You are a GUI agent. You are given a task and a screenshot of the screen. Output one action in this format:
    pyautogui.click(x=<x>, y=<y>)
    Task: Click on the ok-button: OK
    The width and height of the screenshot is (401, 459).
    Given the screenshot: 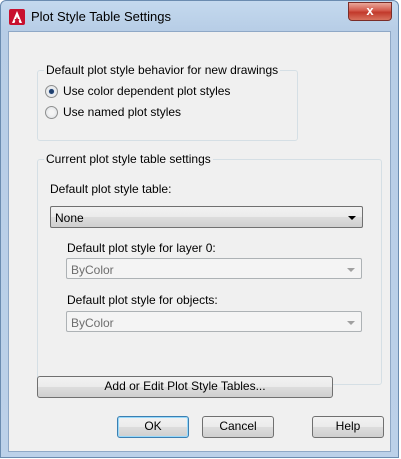 What is the action you would take?
    pyautogui.click(x=153, y=427)
    